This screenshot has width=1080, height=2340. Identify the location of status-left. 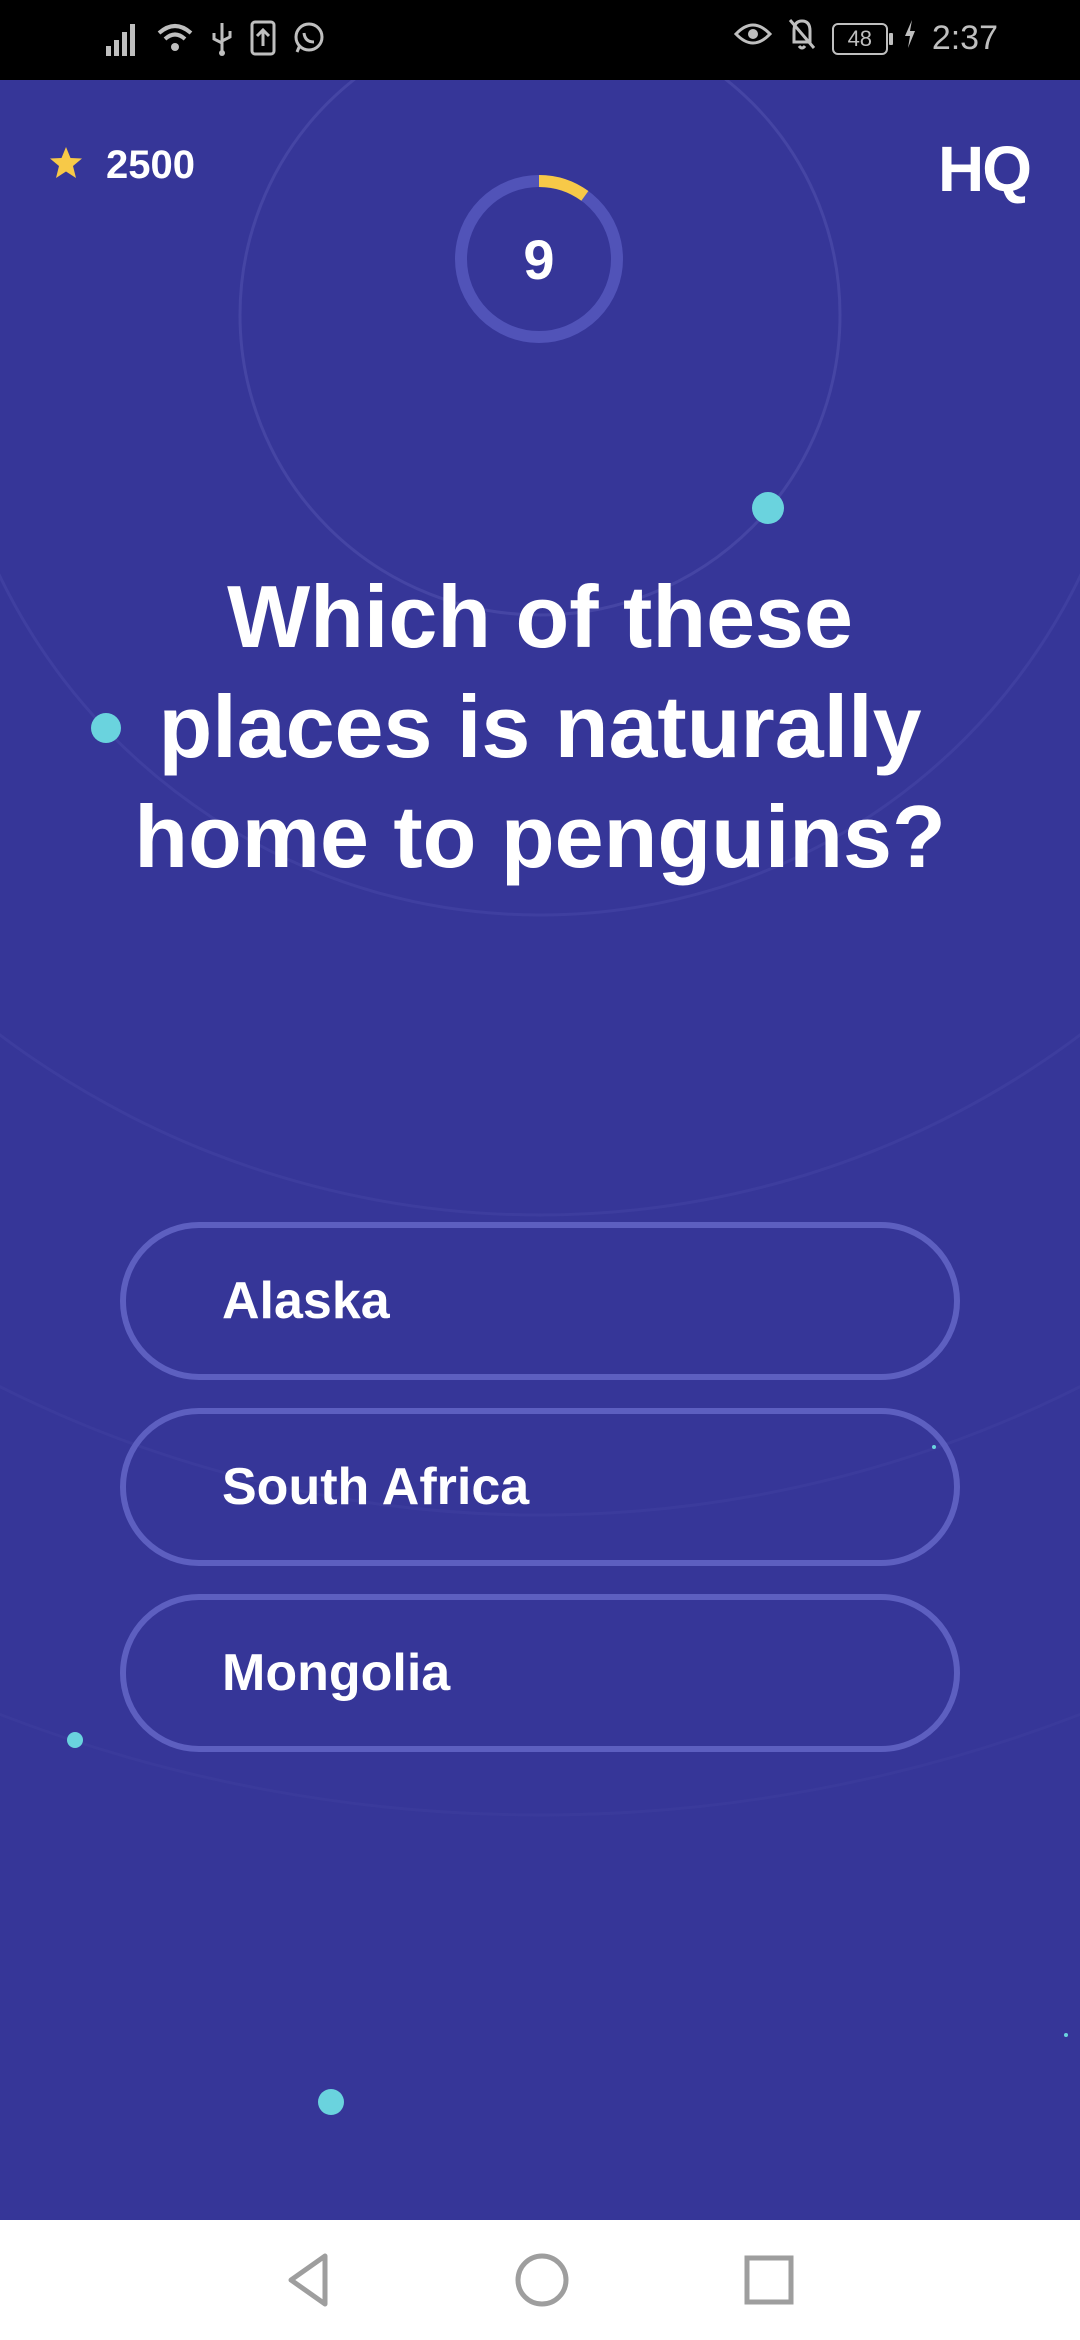
(215, 40).